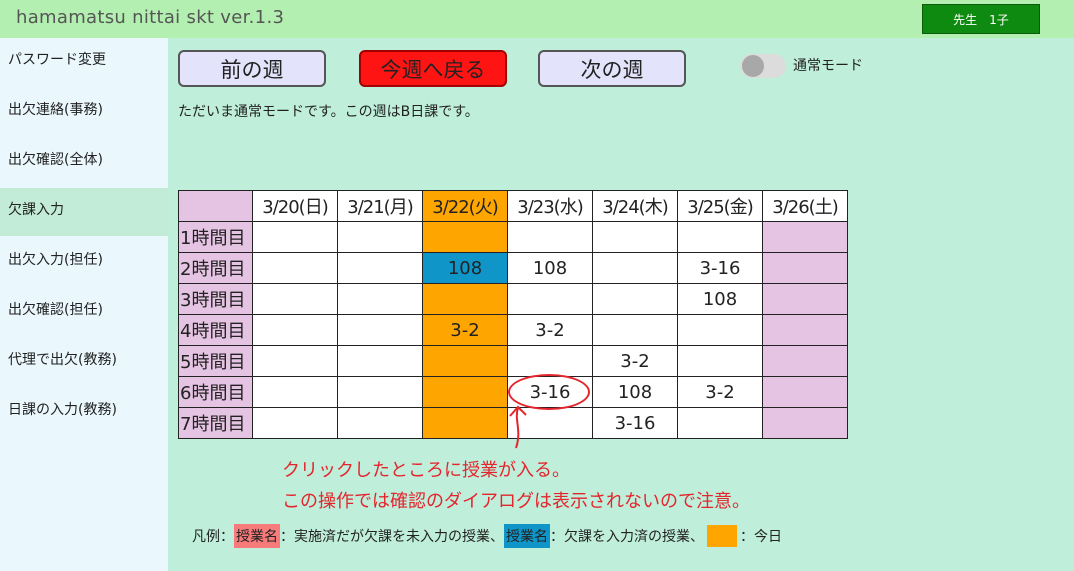 This screenshot has width=1074, height=571. What do you see at coordinates (215, 268) in the screenshot?
I see `period-label: 2時間目` at bounding box center [215, 268].